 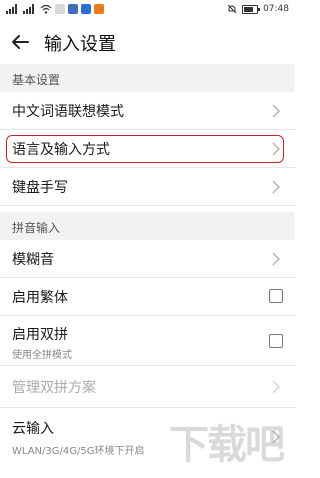 What do you see at coordinates (42, 355) in the screenshot?
I see `row-subtitle: 使用全拼模式` at bounding box center [42, 355].